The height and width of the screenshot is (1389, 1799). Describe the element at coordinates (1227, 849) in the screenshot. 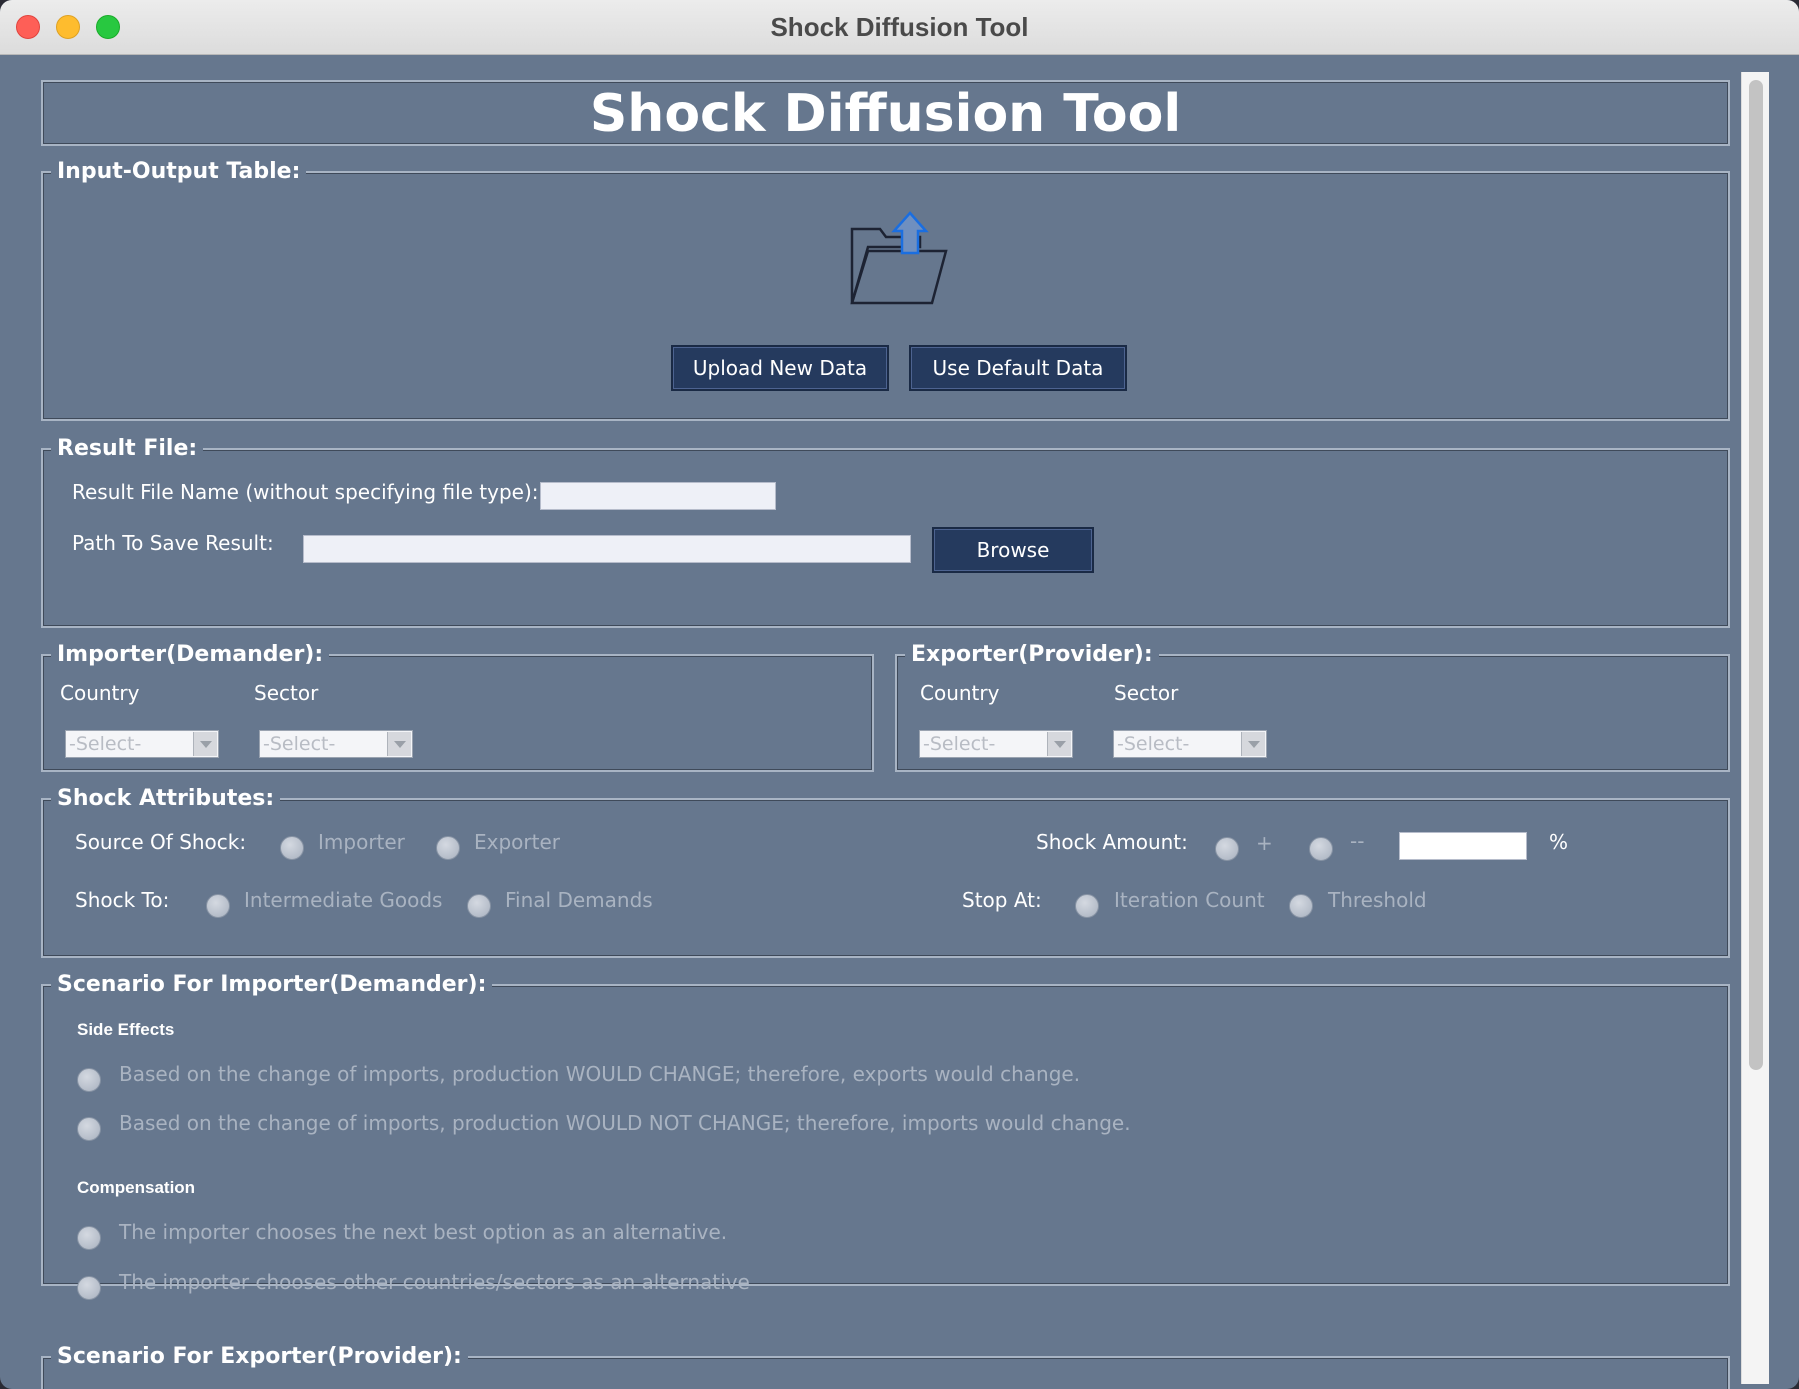

I see `shock-plus-radio` at that location.